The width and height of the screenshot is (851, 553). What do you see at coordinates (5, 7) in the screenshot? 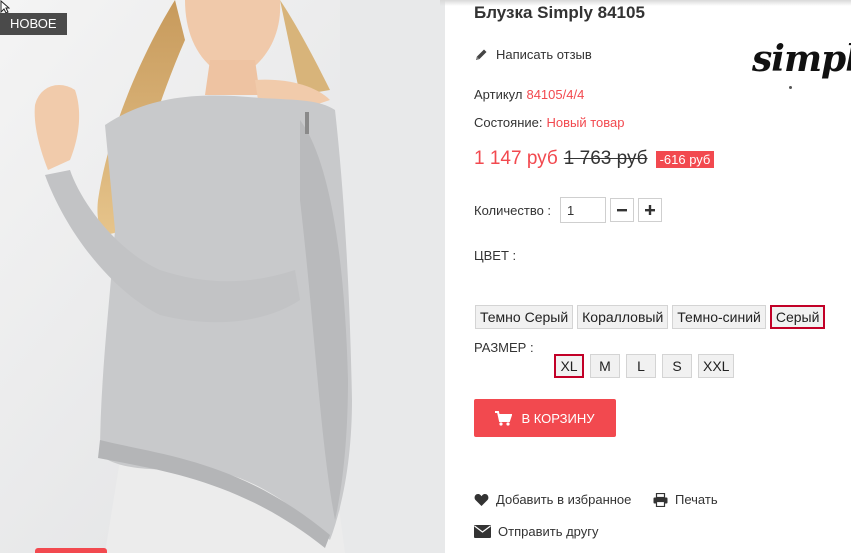
I see `cursor-icon` at bounding box center [5, 7].